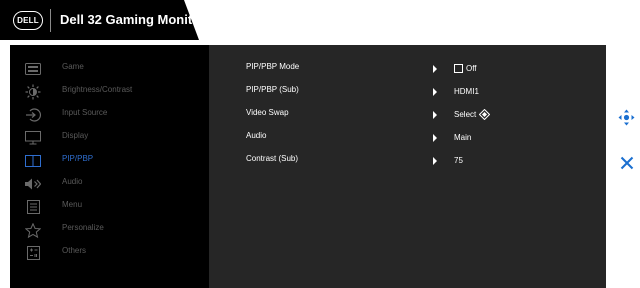 This screenshot has width=640, height=288. Describe the element at coordinates (256, 135) in the screenshot. I see `setting-label: Audio` at that location.